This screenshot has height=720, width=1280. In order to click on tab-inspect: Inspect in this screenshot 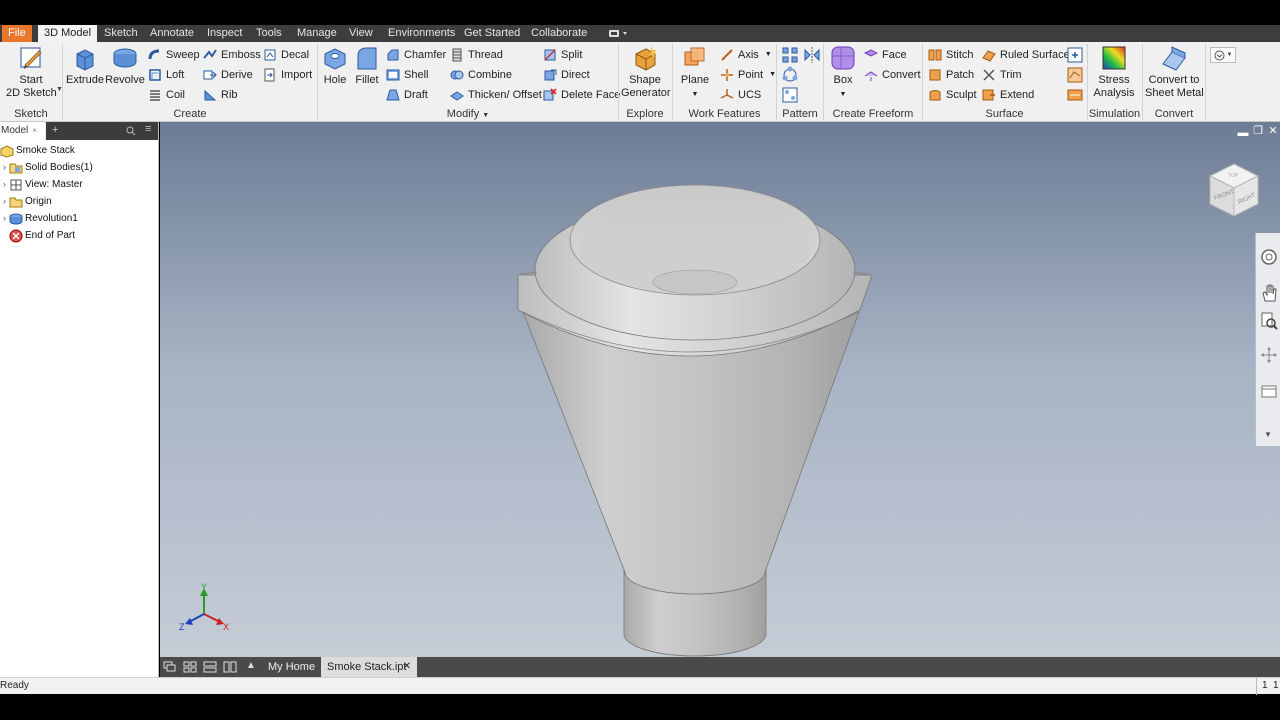, I will do `click(224, 33)`.